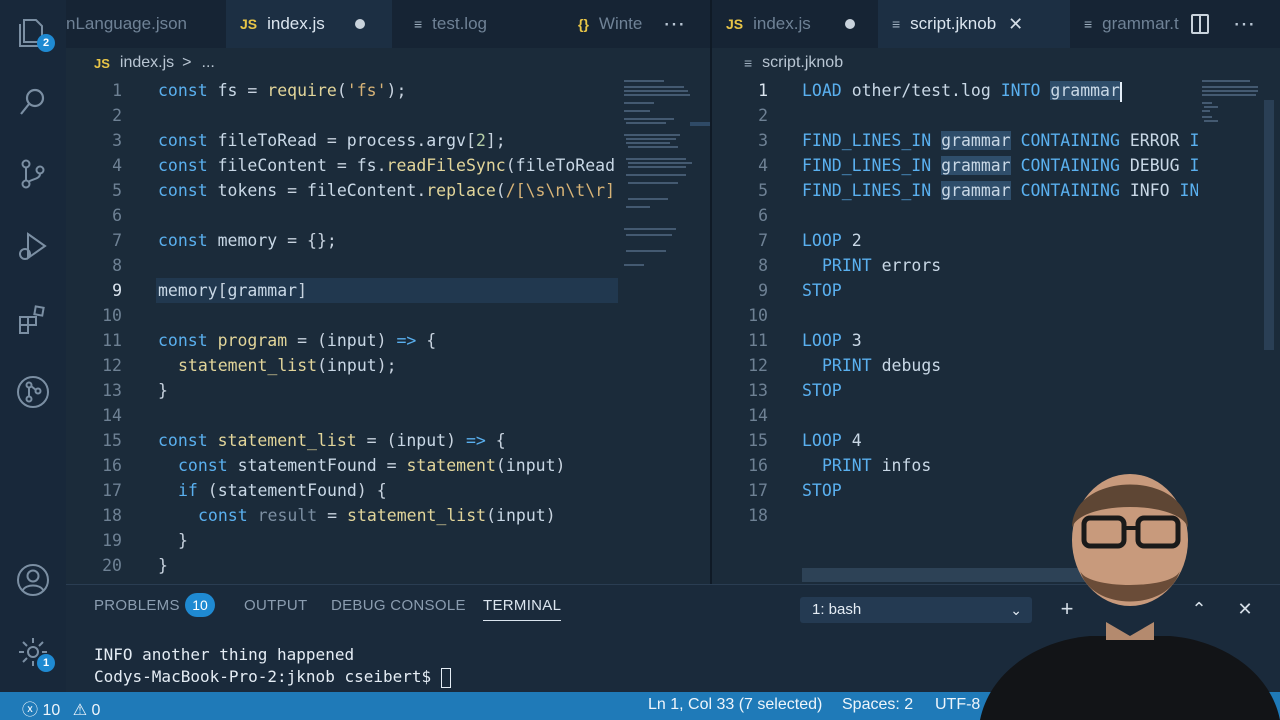  What do you see at coordinates (832, 340) in the screenshot?
I see `code-line: LOOP 3` at bounding box center [832, 340].